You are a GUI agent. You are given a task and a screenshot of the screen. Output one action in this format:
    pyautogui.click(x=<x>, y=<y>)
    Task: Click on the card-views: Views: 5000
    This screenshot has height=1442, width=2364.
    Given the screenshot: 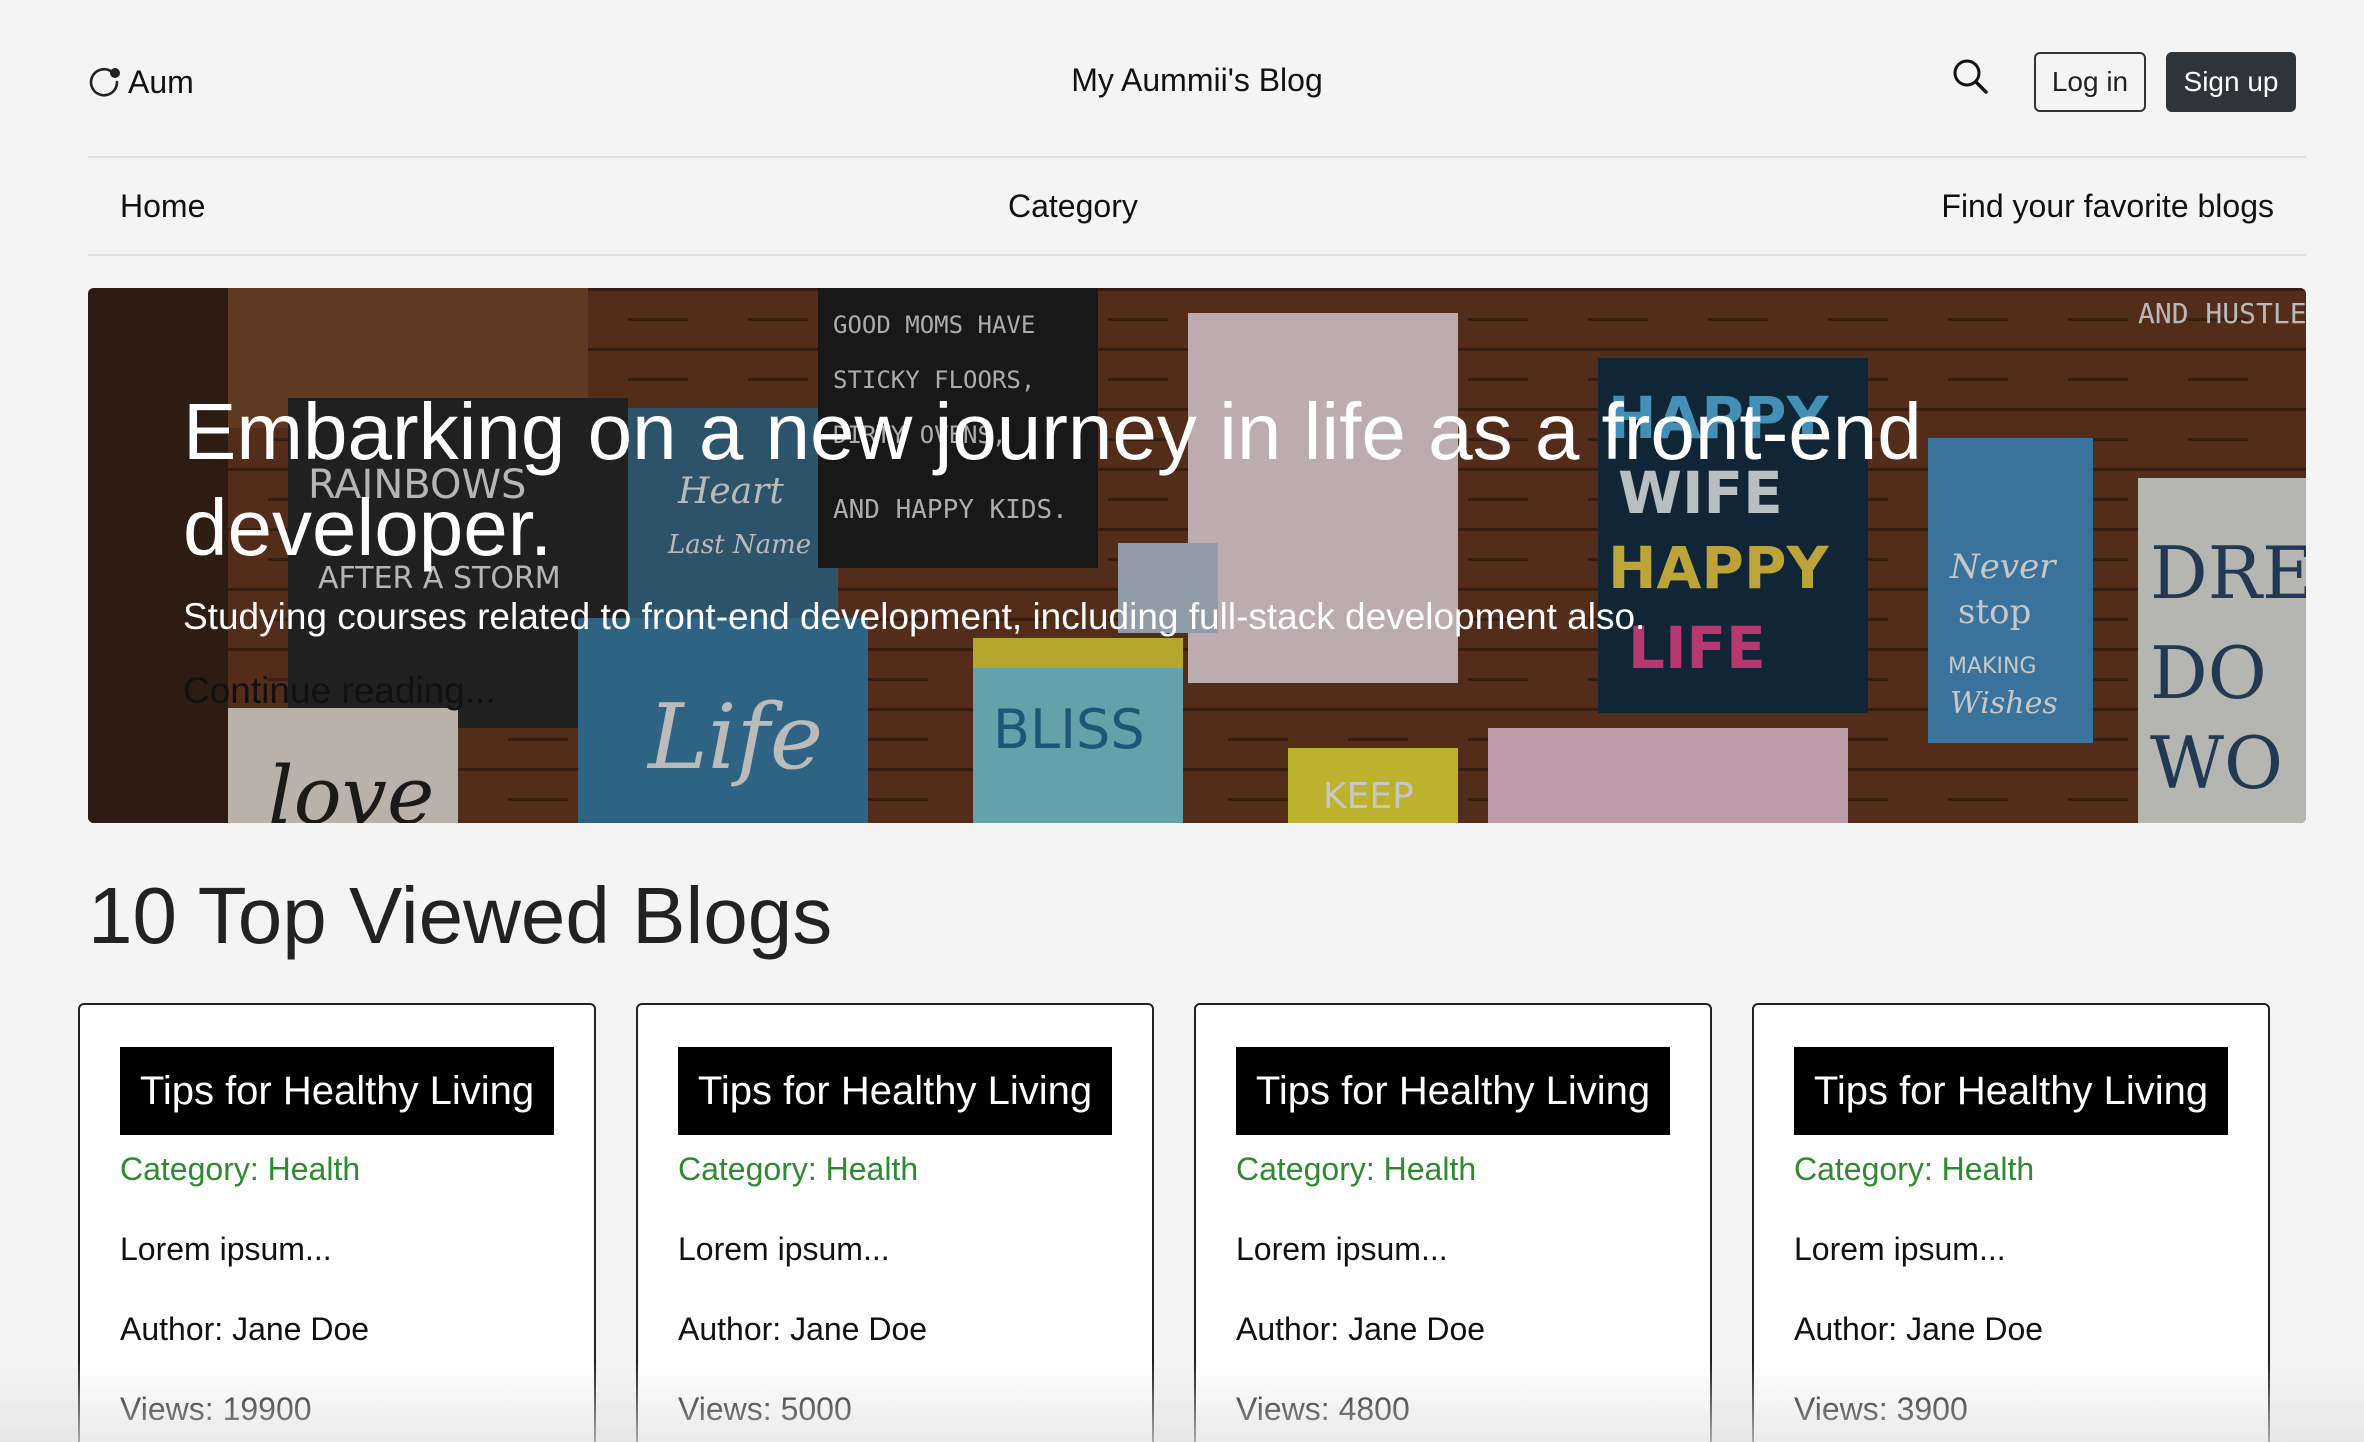 What is the action you would take?
    pyautogui.click(x=765, y=1409)
    